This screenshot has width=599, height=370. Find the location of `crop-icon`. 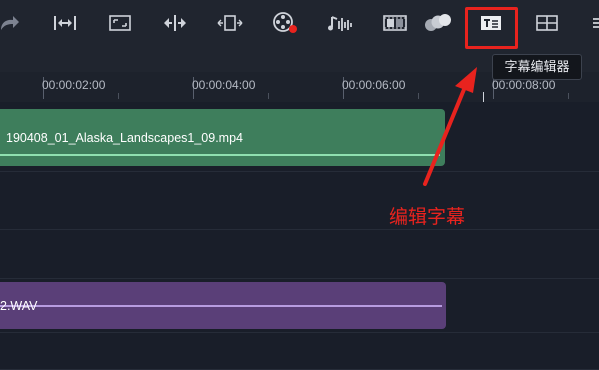

crop-icon is located at coordinates (120, 23).